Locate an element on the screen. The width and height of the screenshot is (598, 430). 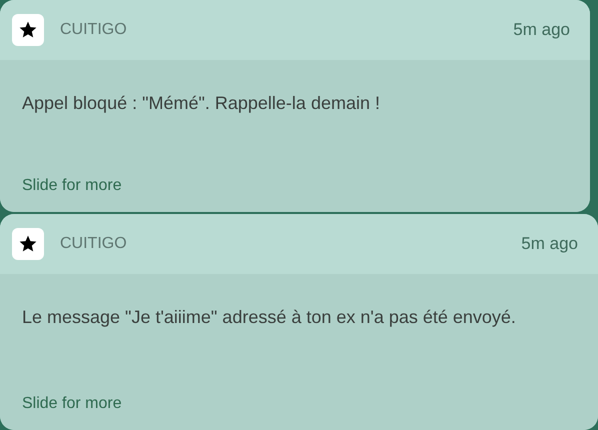
notification-message: Appel bloqué : "Mémé". Rappelle-la demain ! is located at coordinates (201, 103).